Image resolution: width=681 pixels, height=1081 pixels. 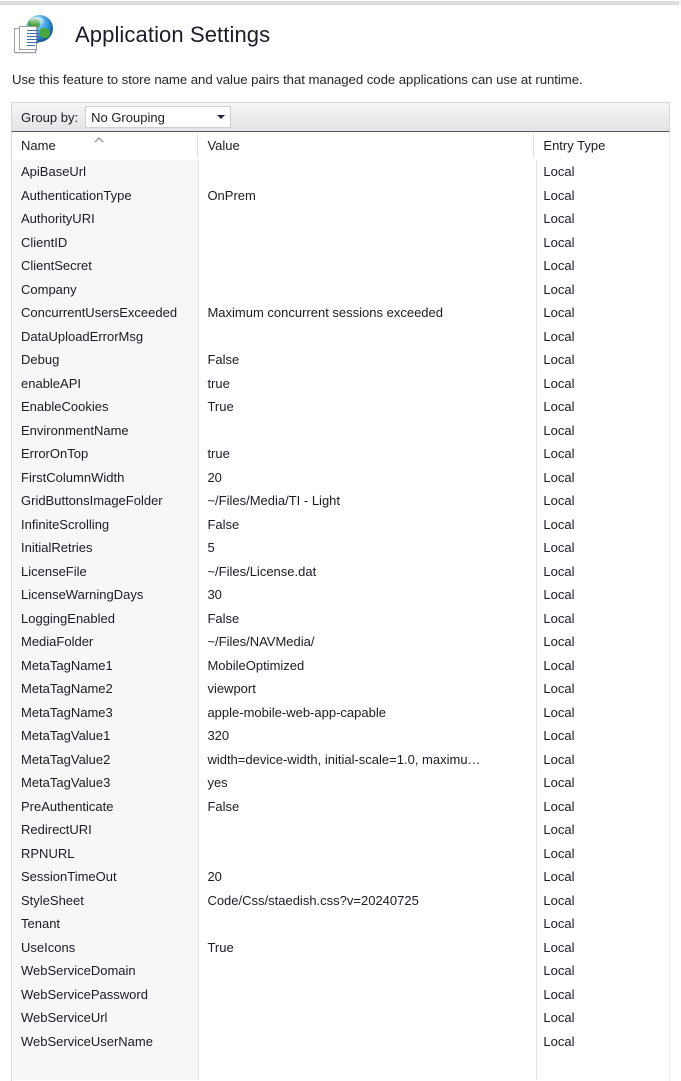 What do you see at coordinates (340, 736) in the screenshot?
I see `table-row: MetaTagValue1 320 Local` at bounding box center [340, 736].